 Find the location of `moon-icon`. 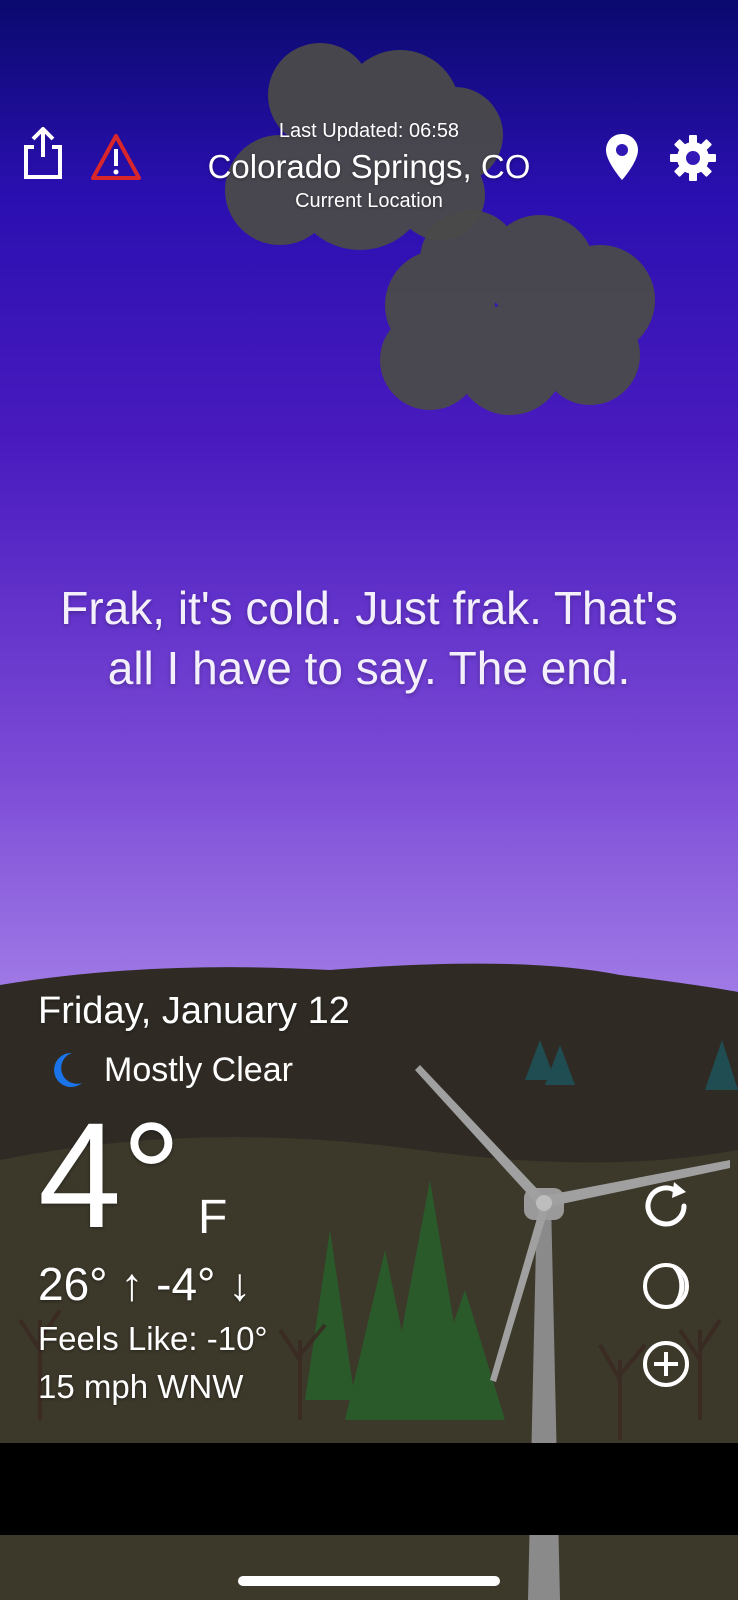

moon-icon is located at coordinates (68, 1069).